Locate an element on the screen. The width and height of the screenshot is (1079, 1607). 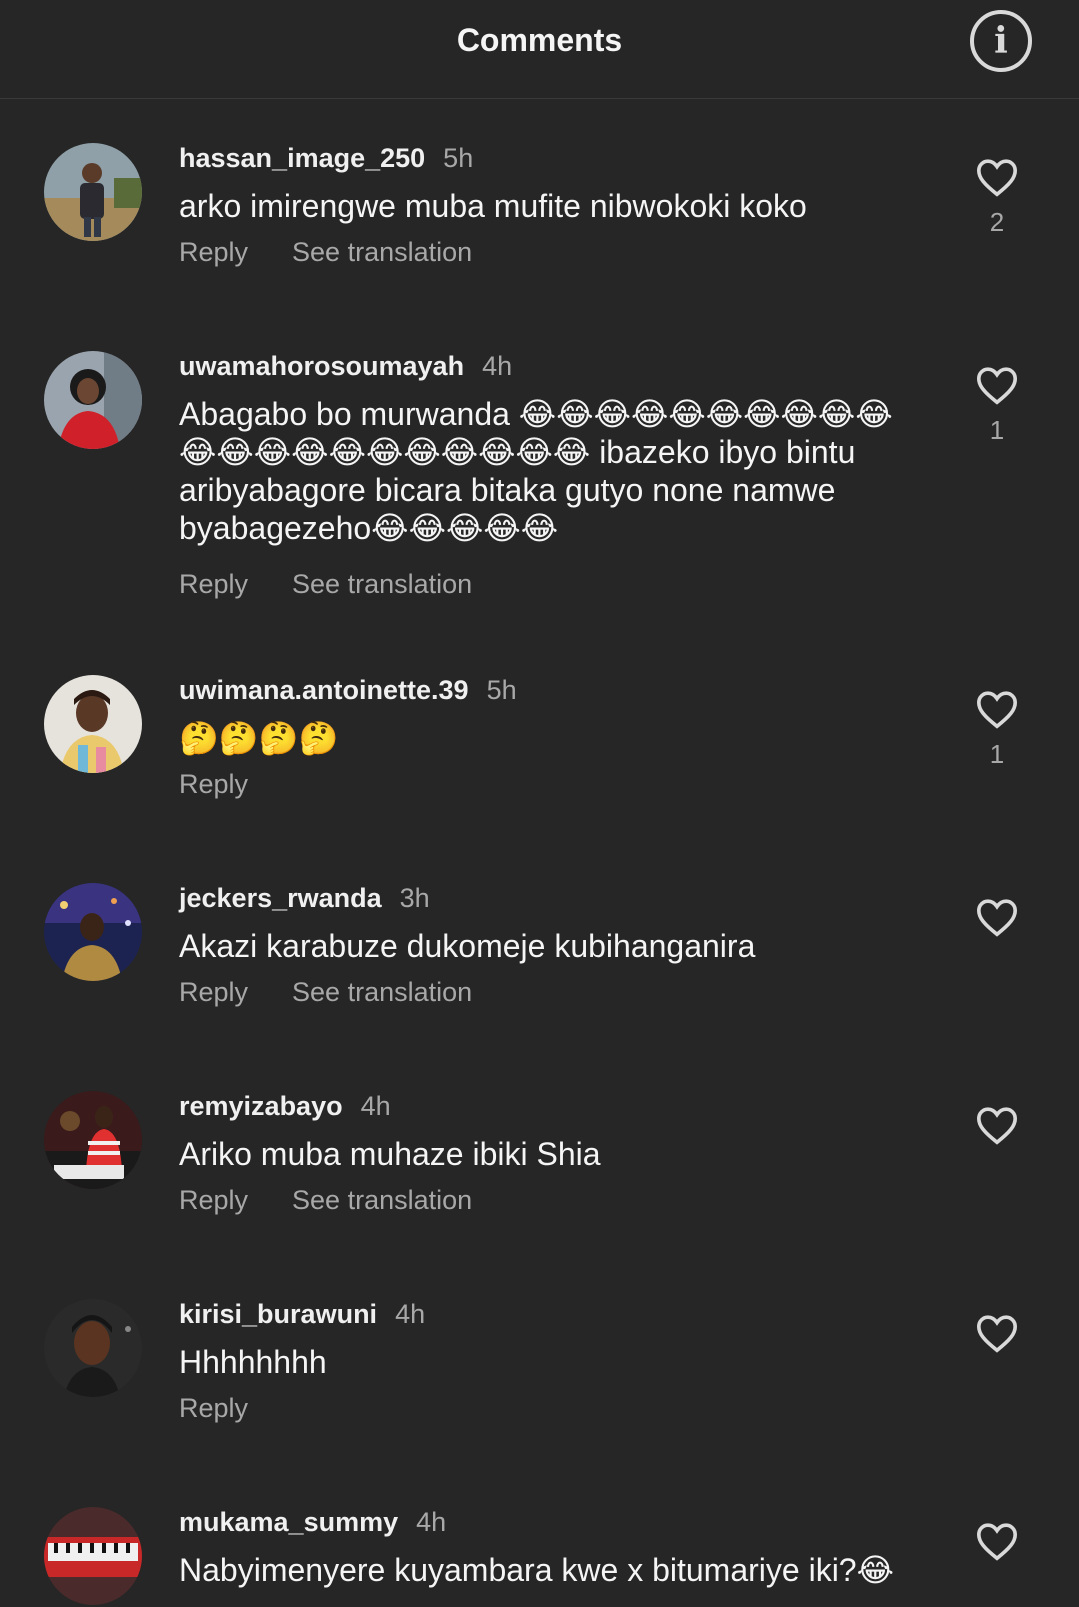
comment-header: hassan_image_250 5h is located at coordinates (326, 158).